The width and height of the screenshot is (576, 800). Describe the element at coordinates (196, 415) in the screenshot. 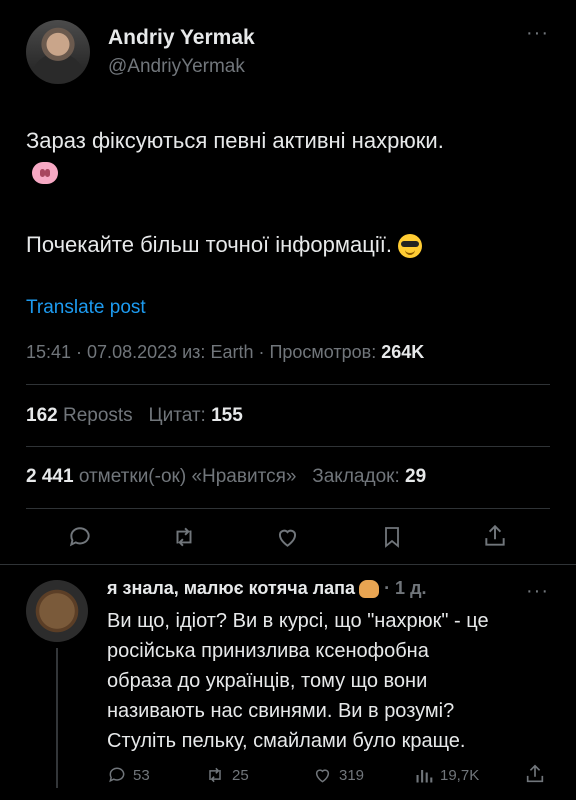

I see `quotes-stat: Цитат: 155` at that location.